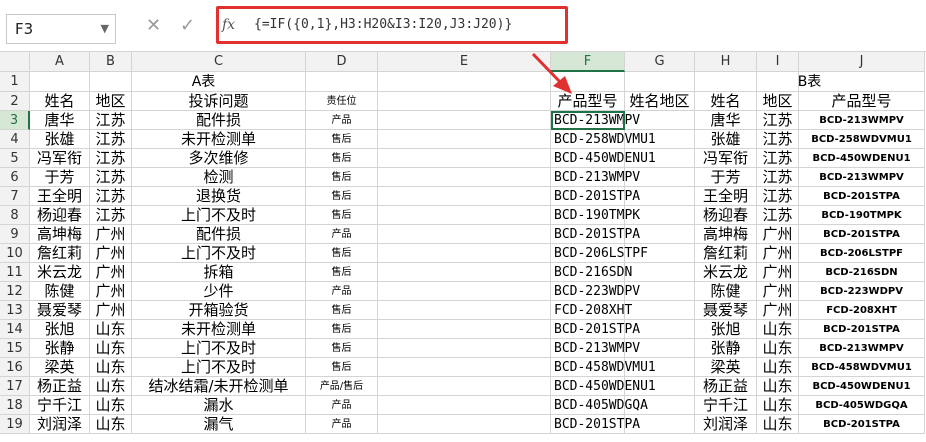 The image size is (926, 442). Describe the element at coordinates (60, 139) in the screenshot. I see `table-a-cell: 张雄` at that location.